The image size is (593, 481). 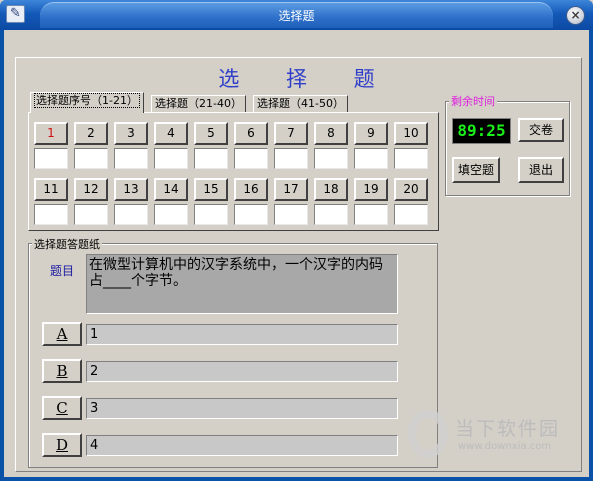 What do you see at coordinates (242, 371) in the screenshot?
I see `option-b-text: 2` at bounding box center [242, 371].